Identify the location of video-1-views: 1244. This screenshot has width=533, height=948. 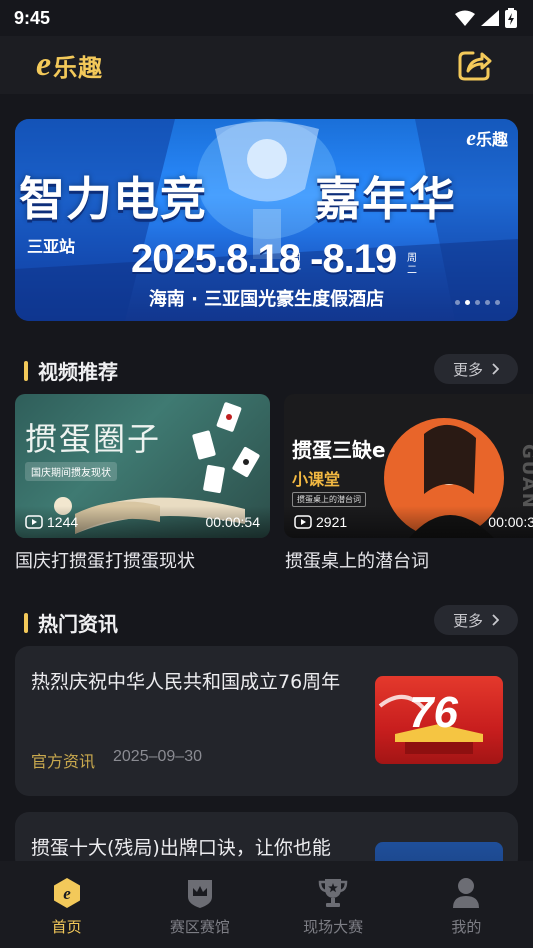
(51, 522).